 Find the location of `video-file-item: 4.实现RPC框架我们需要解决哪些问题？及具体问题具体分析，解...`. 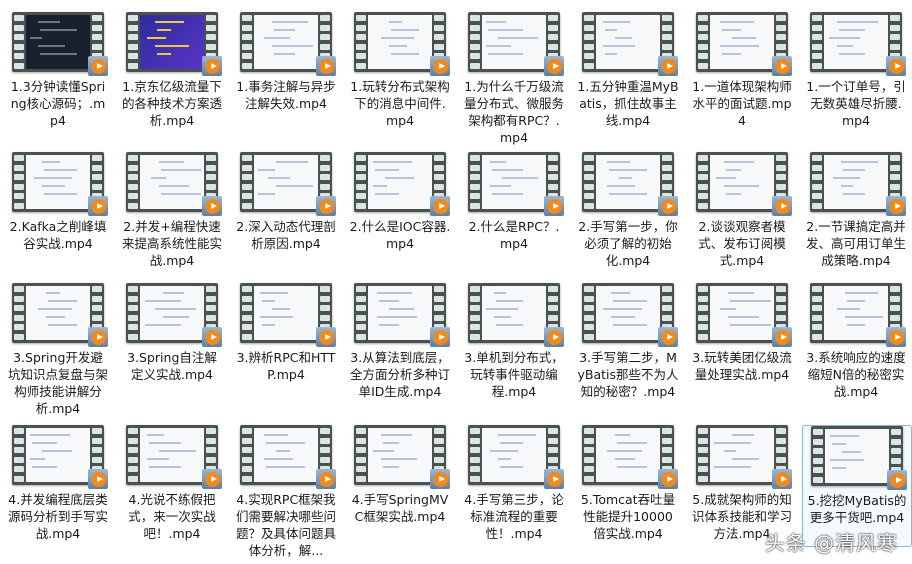

video-file-item: 4.实现RPC框架我们需要解决哪些问题？及具体问题具体分析，解... is located at coordinates (286, 492).